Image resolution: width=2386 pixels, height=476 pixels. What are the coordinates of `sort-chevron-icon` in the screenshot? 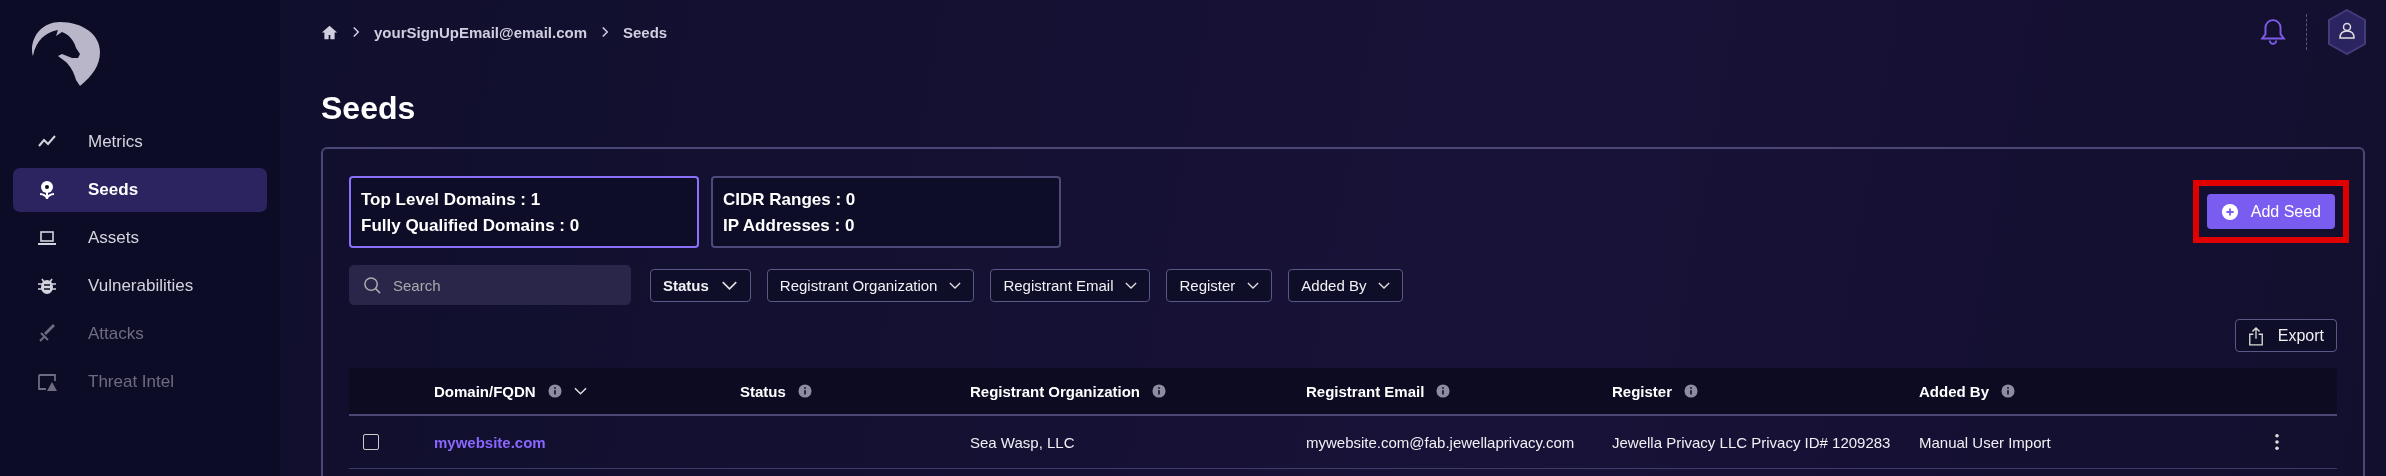 It's located at (580, 391).